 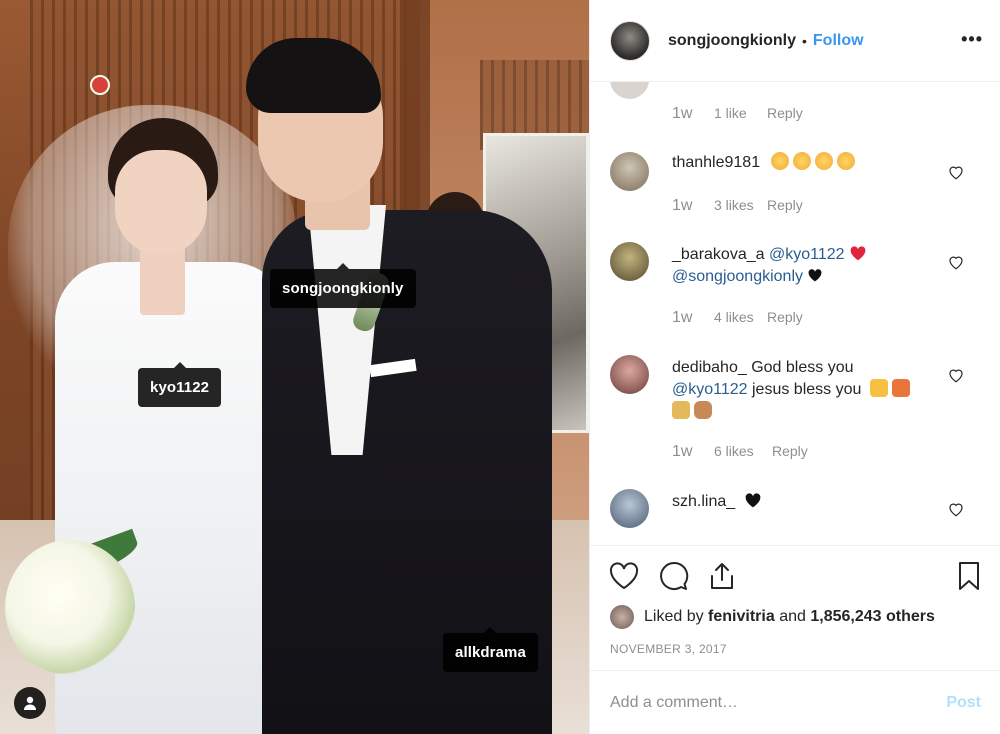 I want to click on comment-bubble-icon, so click(x=674, y=576).